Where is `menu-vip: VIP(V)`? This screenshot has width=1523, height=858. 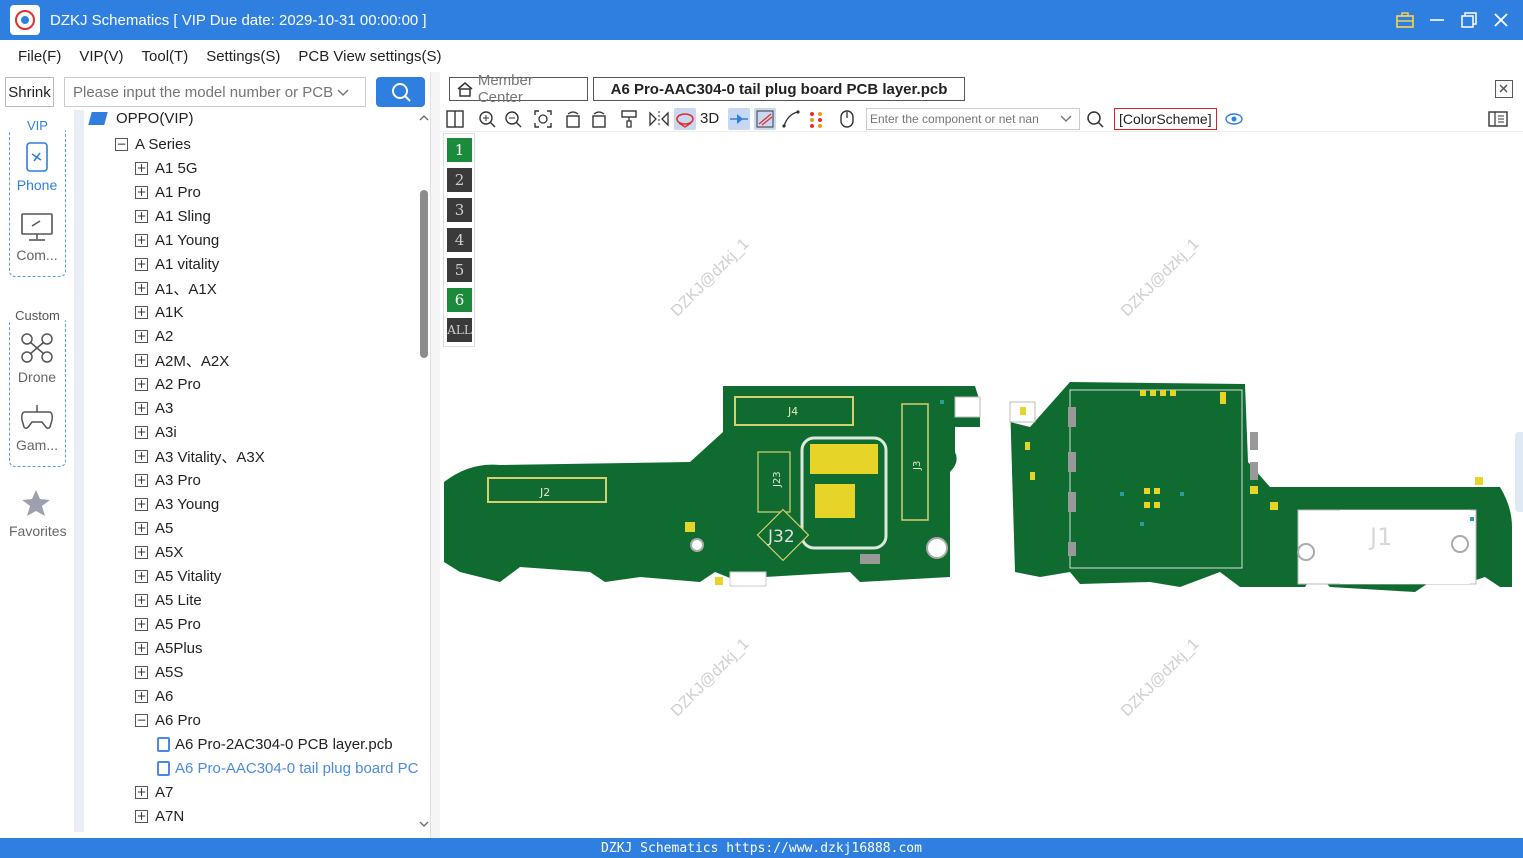
menu-vip: VIP(V) is located at coordinates (101, 56).